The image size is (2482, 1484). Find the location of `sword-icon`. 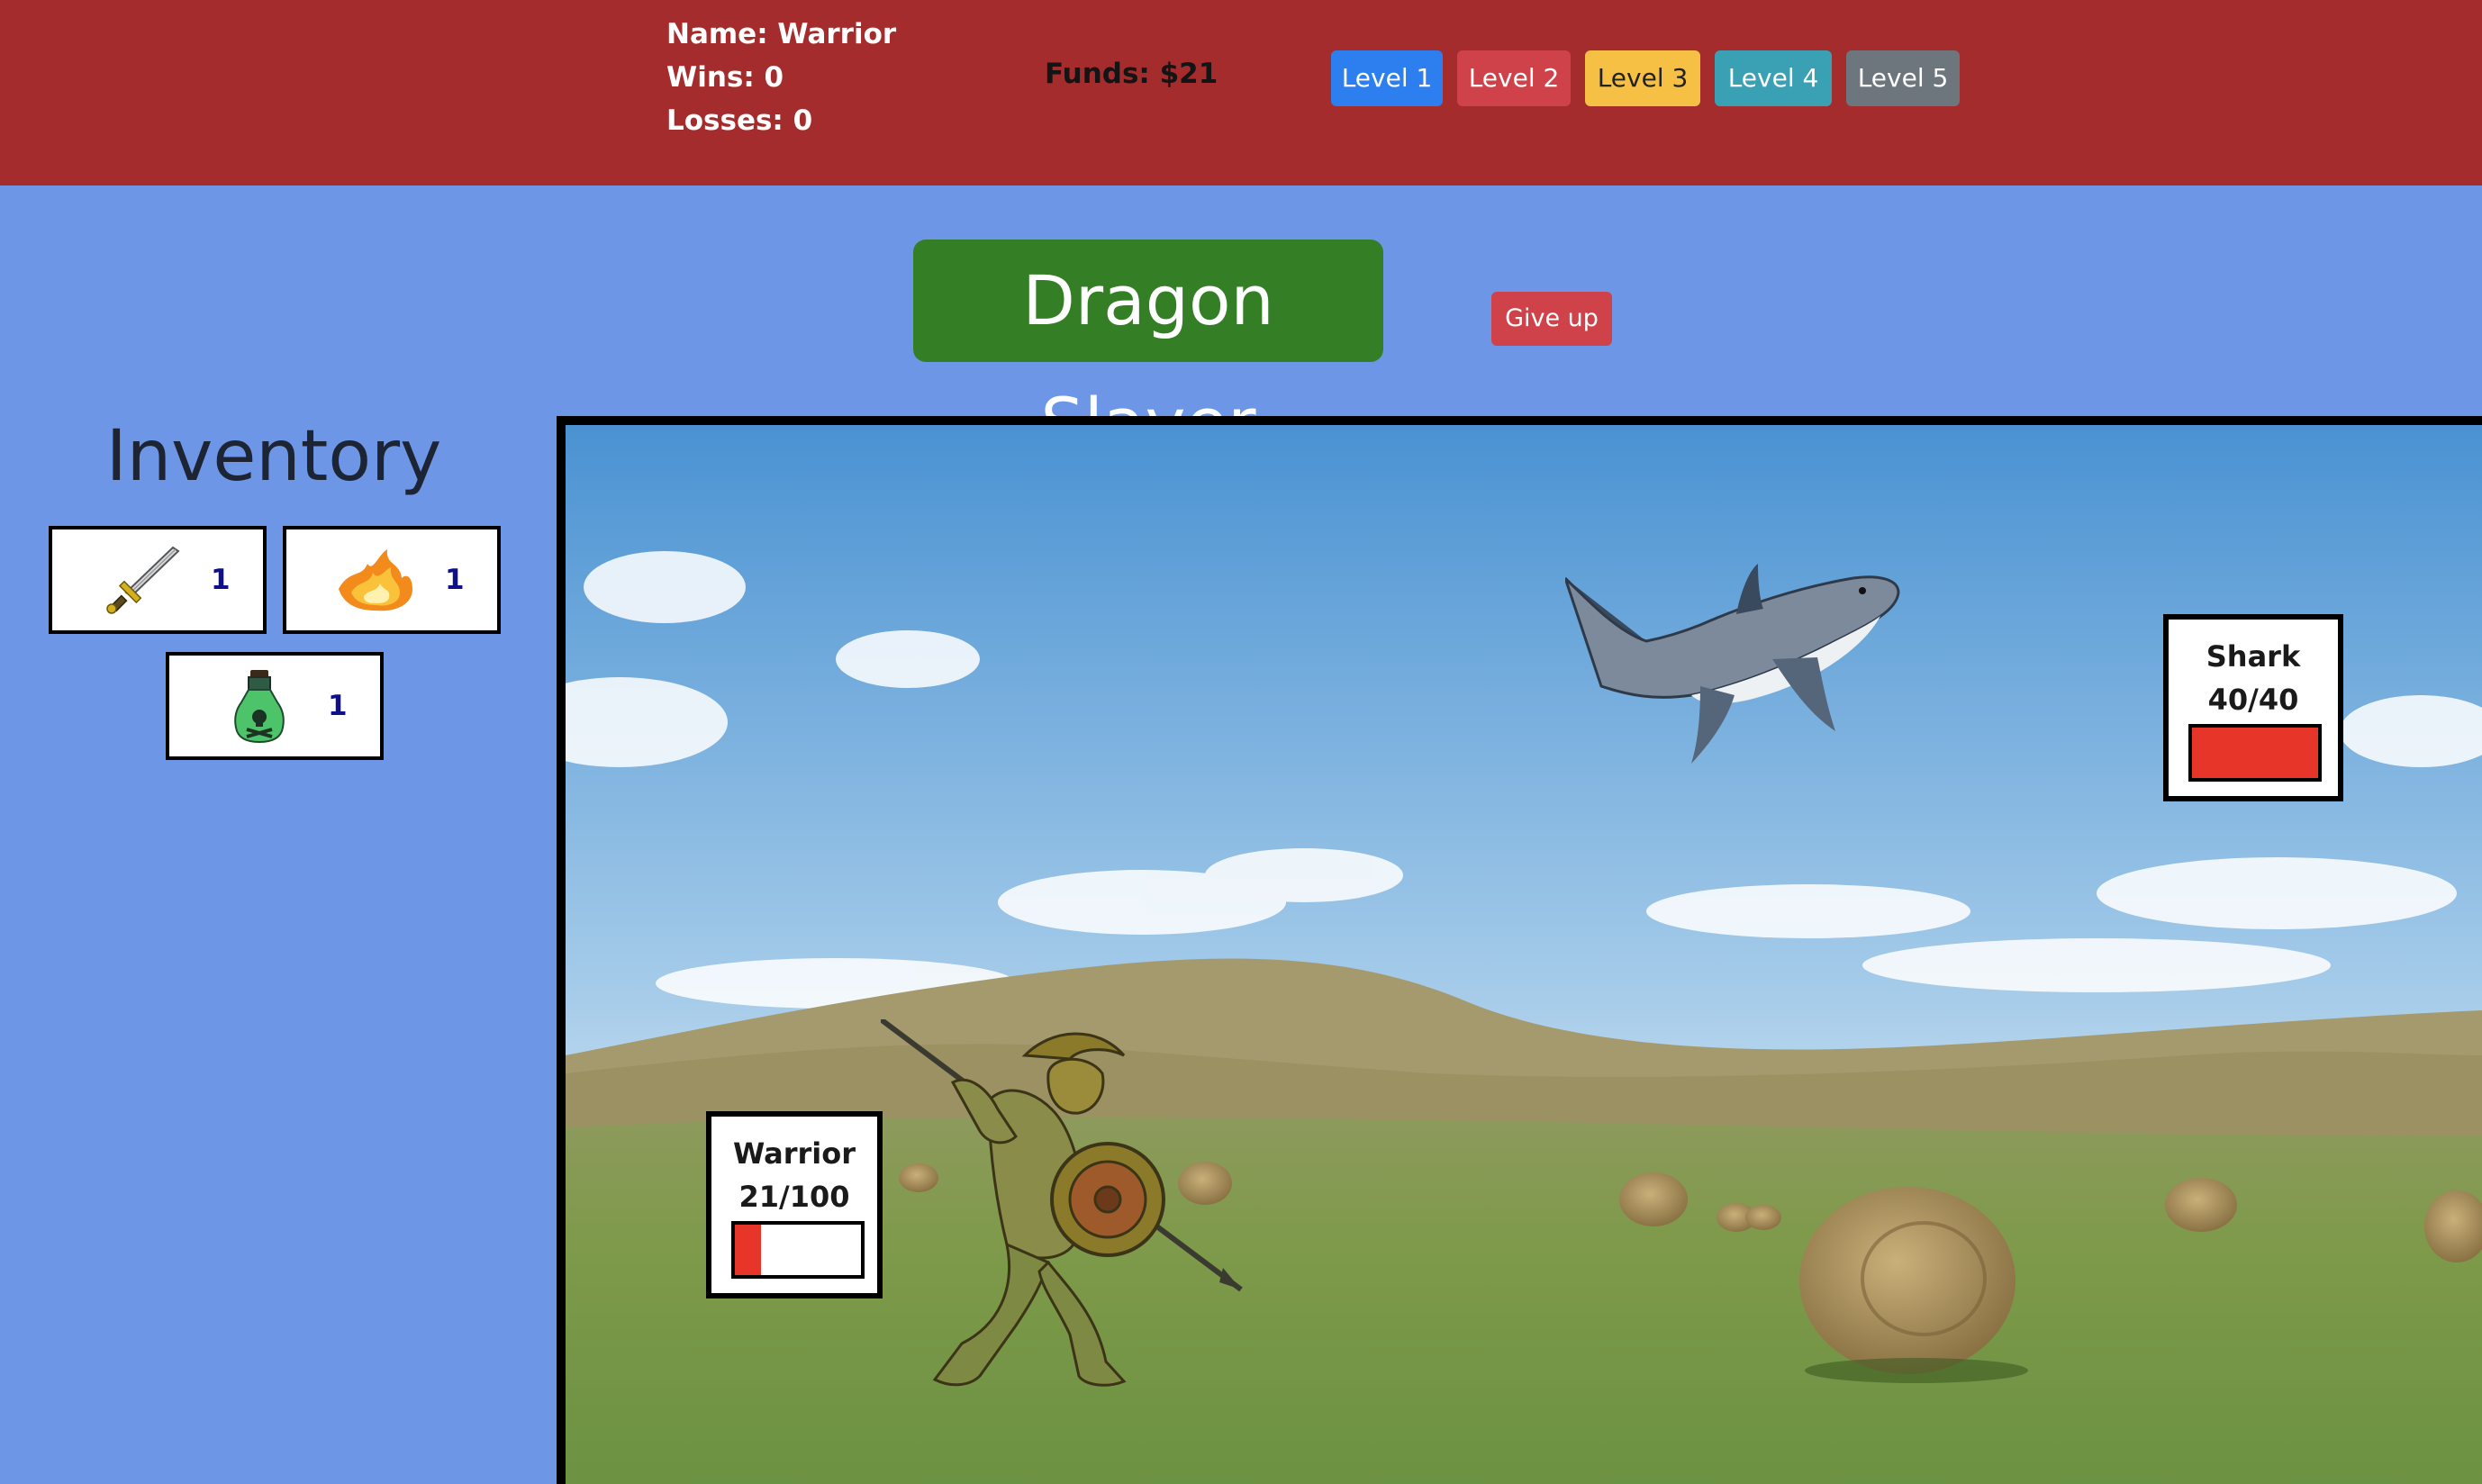

sword-icon is located at coordinates (143, 580).